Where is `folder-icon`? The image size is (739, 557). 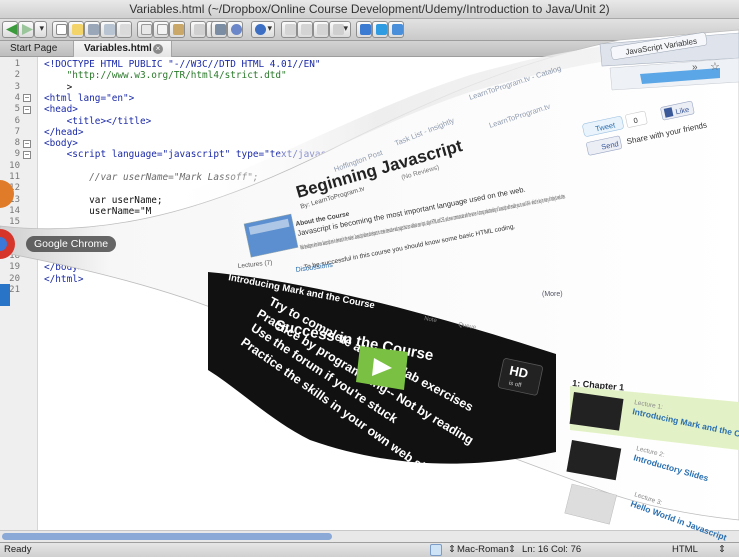 folder-icon is located at coordinates (77, 29).